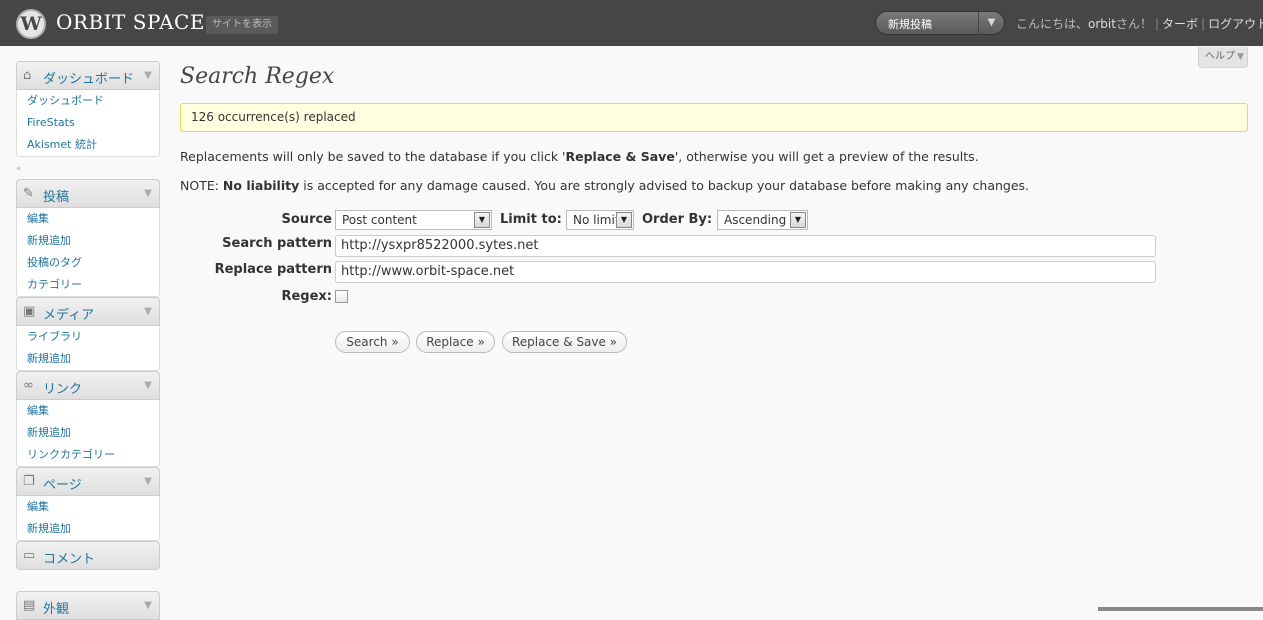  Describe the element at coordinates (130, 22) in the screenshot. I see `site-title: ORBIT SPACE` at that location.